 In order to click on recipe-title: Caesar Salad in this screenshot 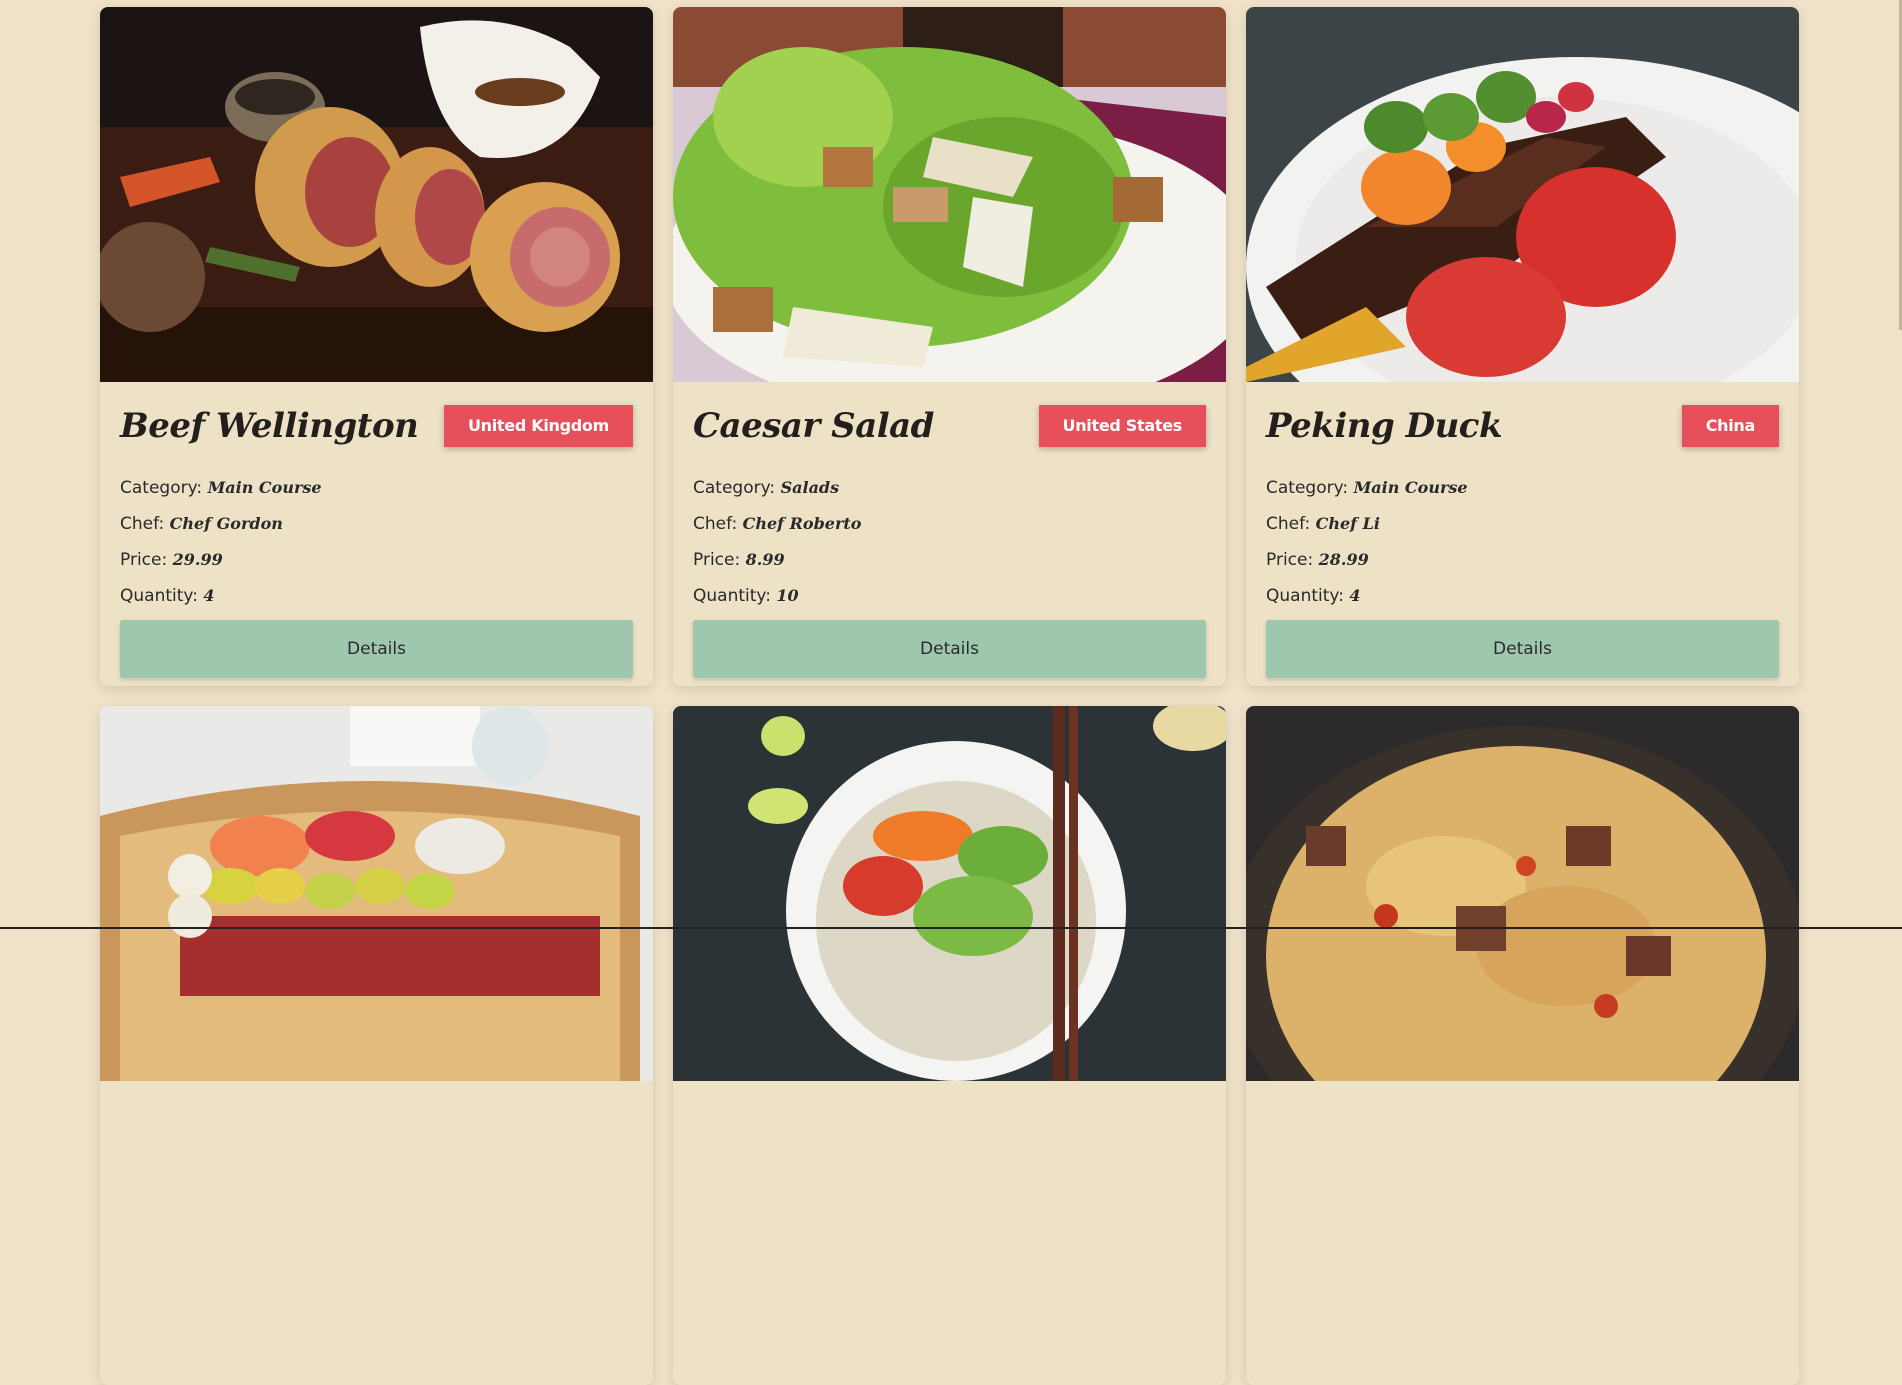, I will do `click(813, 426)`.